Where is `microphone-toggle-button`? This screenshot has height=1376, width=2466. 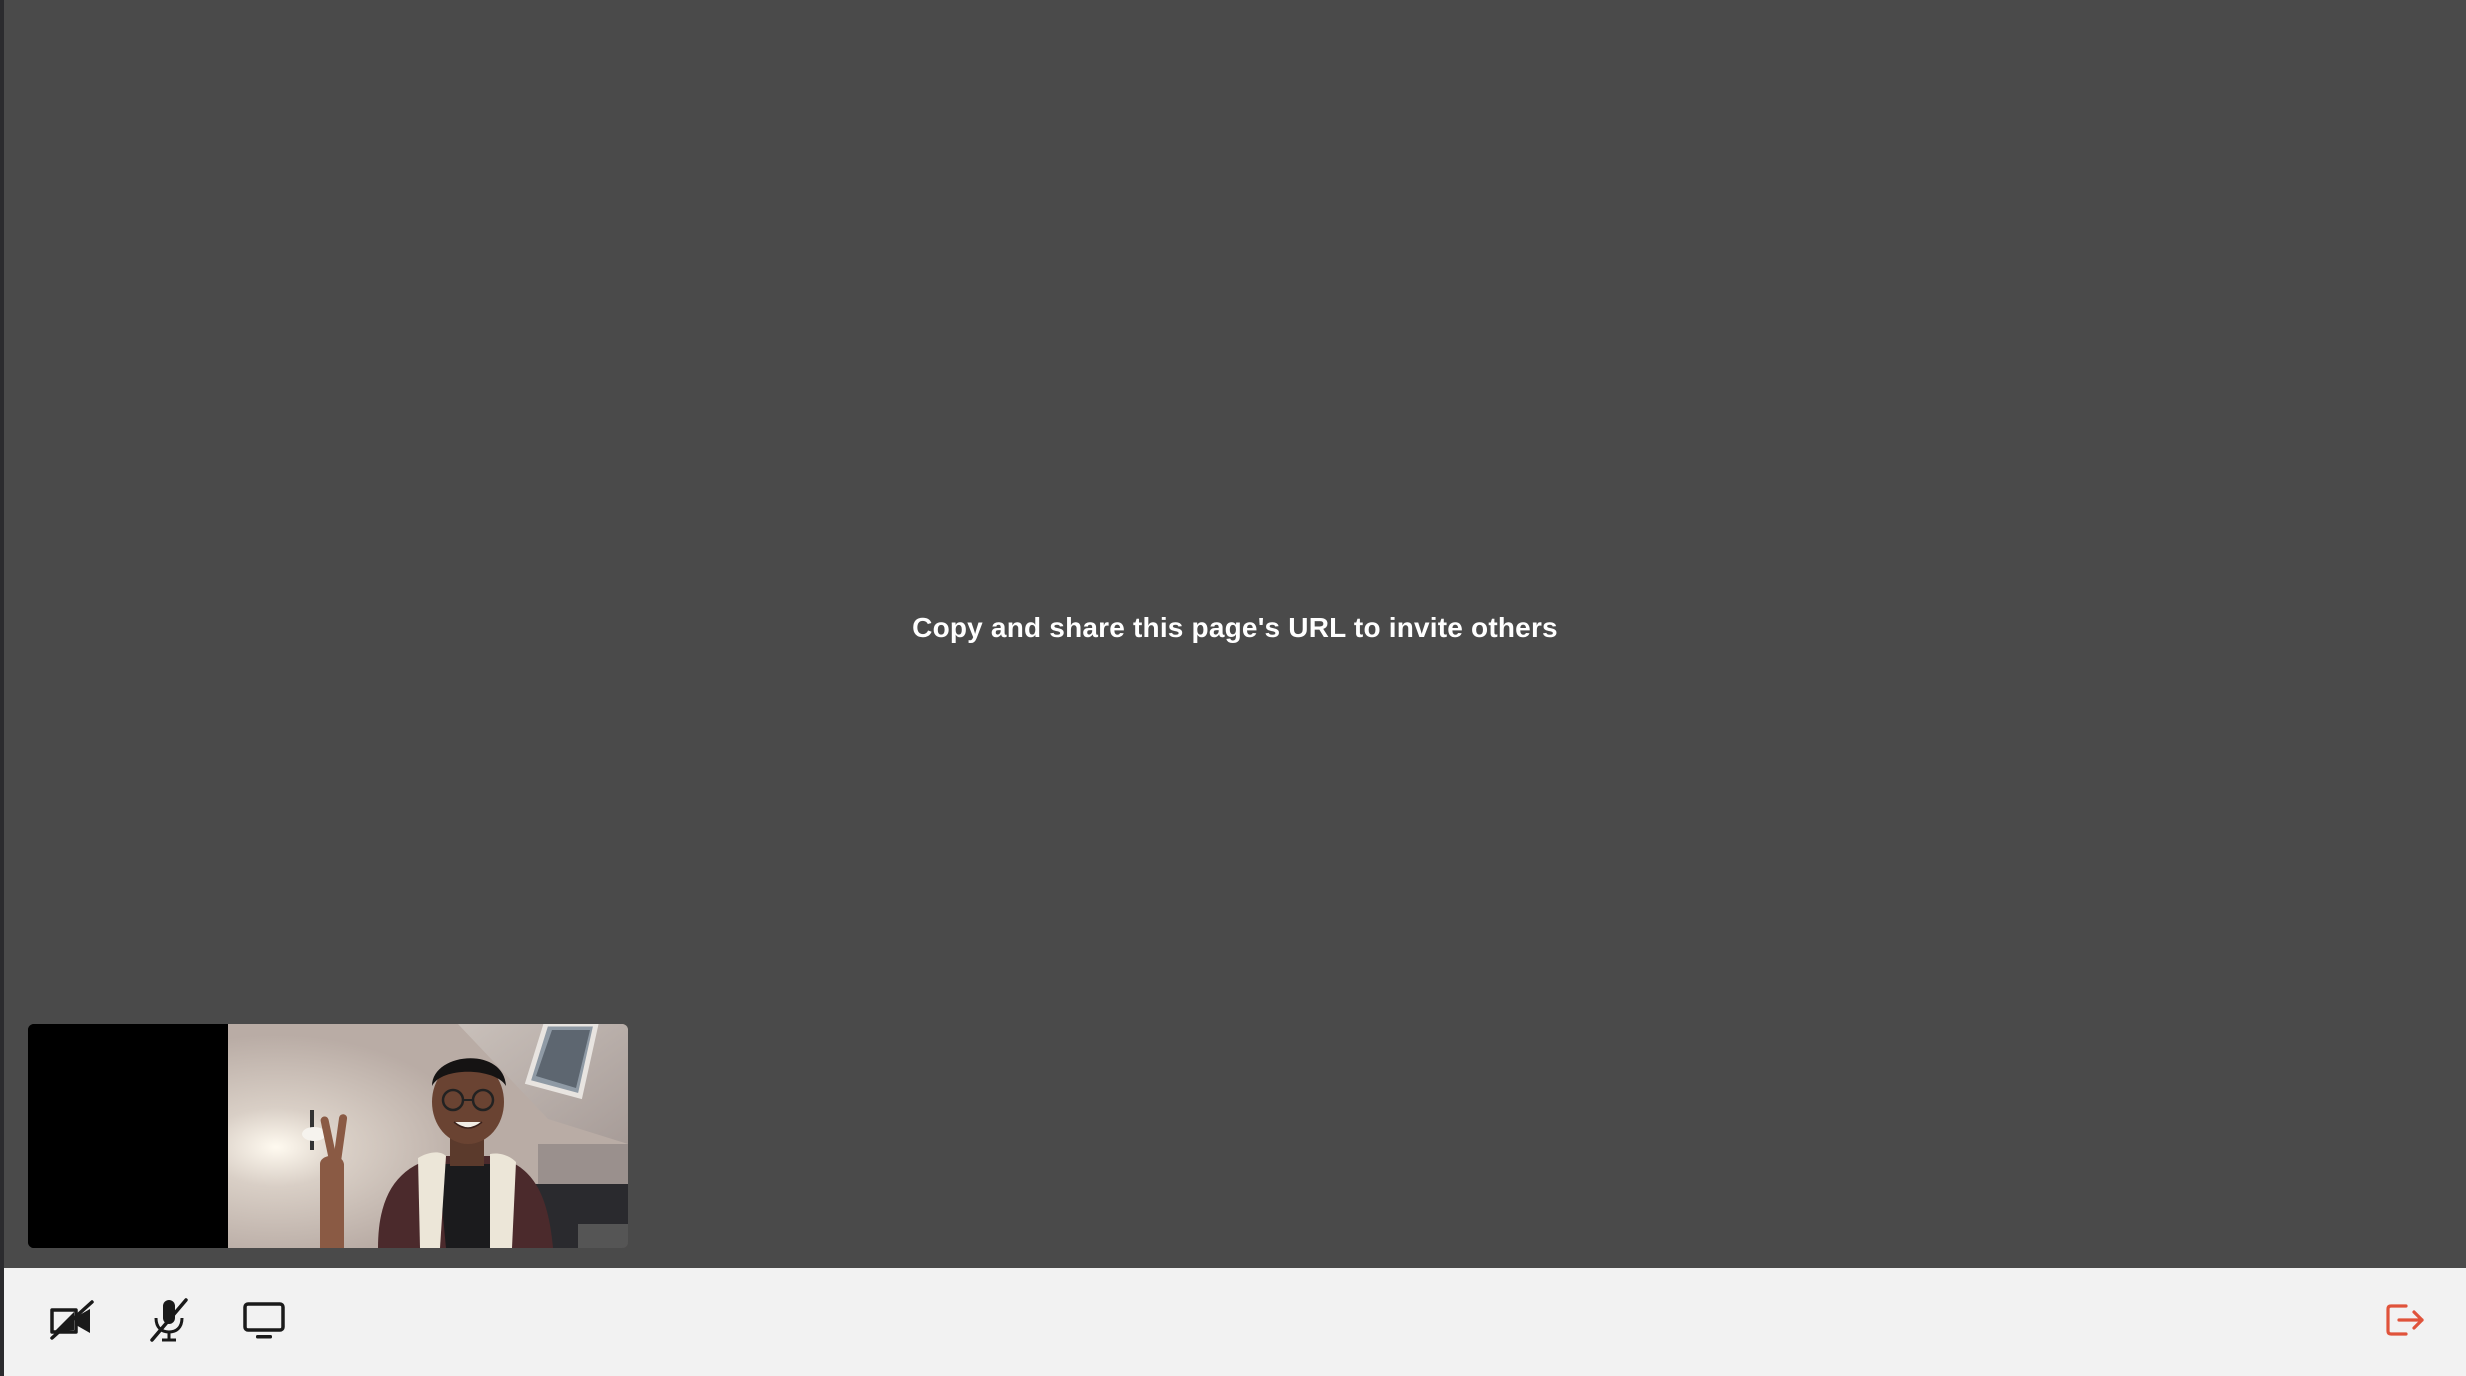 microphone-toggle-button is located at coordinates (168, 1320).